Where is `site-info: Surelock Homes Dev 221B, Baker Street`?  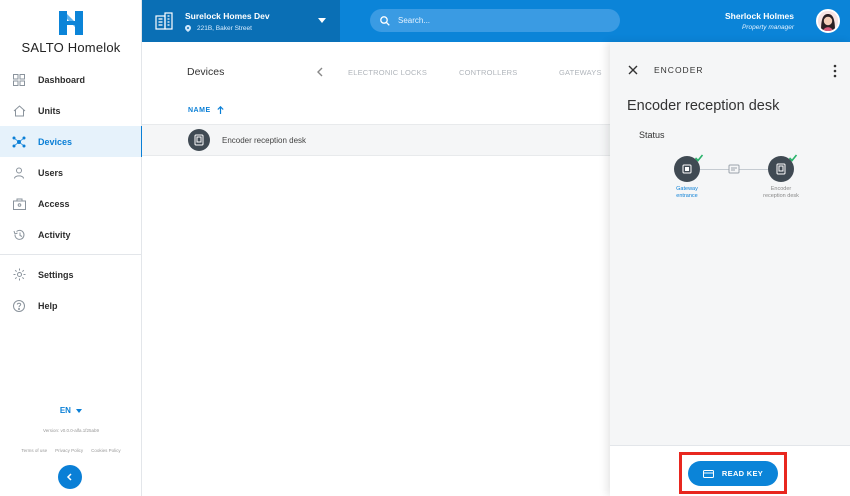
site-info: Surelock Homes Dev 221B, Baker Street is located at coordinates (227, 21).